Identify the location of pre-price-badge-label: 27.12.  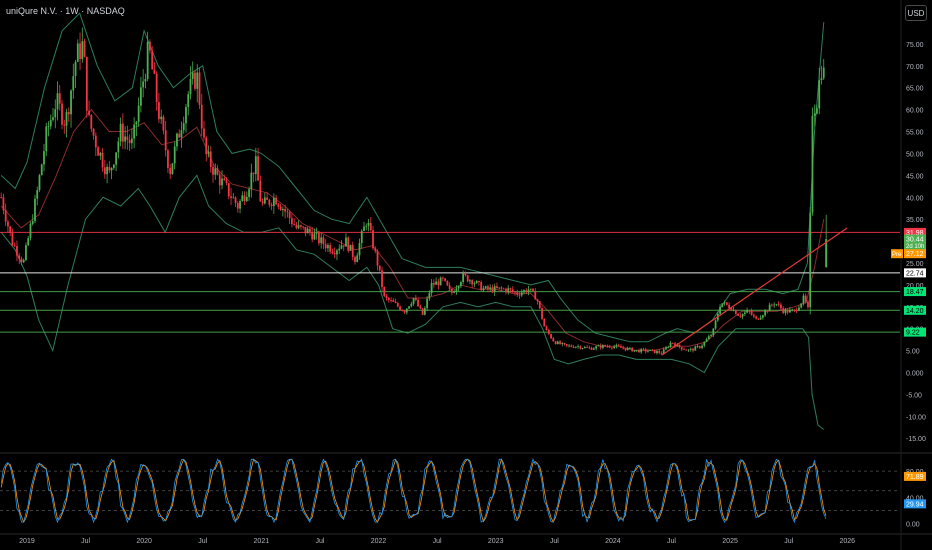
(915, 254).